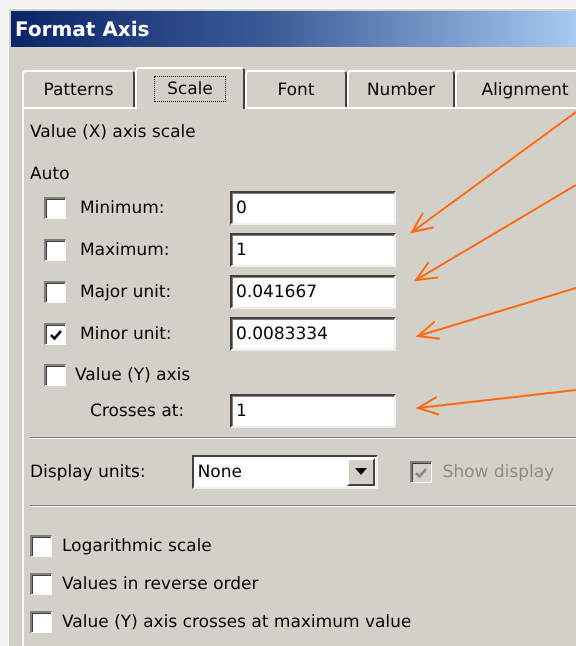 The width and height of the screenshot is (576, 646). I want to click on checkbox-label: Value (Y) axis crosses at maximum value, so click(237, 622).